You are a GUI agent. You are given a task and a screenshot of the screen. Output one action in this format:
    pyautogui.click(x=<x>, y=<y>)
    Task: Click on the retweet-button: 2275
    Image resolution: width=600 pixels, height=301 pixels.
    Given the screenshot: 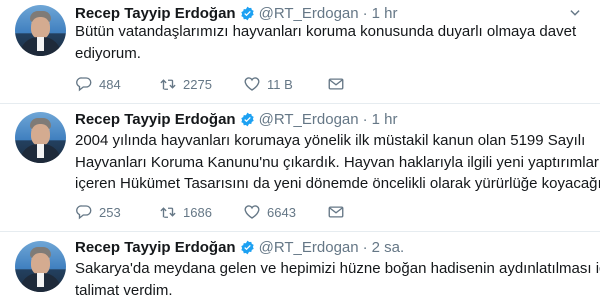 What is the action you would take?
    pyautogui.click(x=201, y=84)
    